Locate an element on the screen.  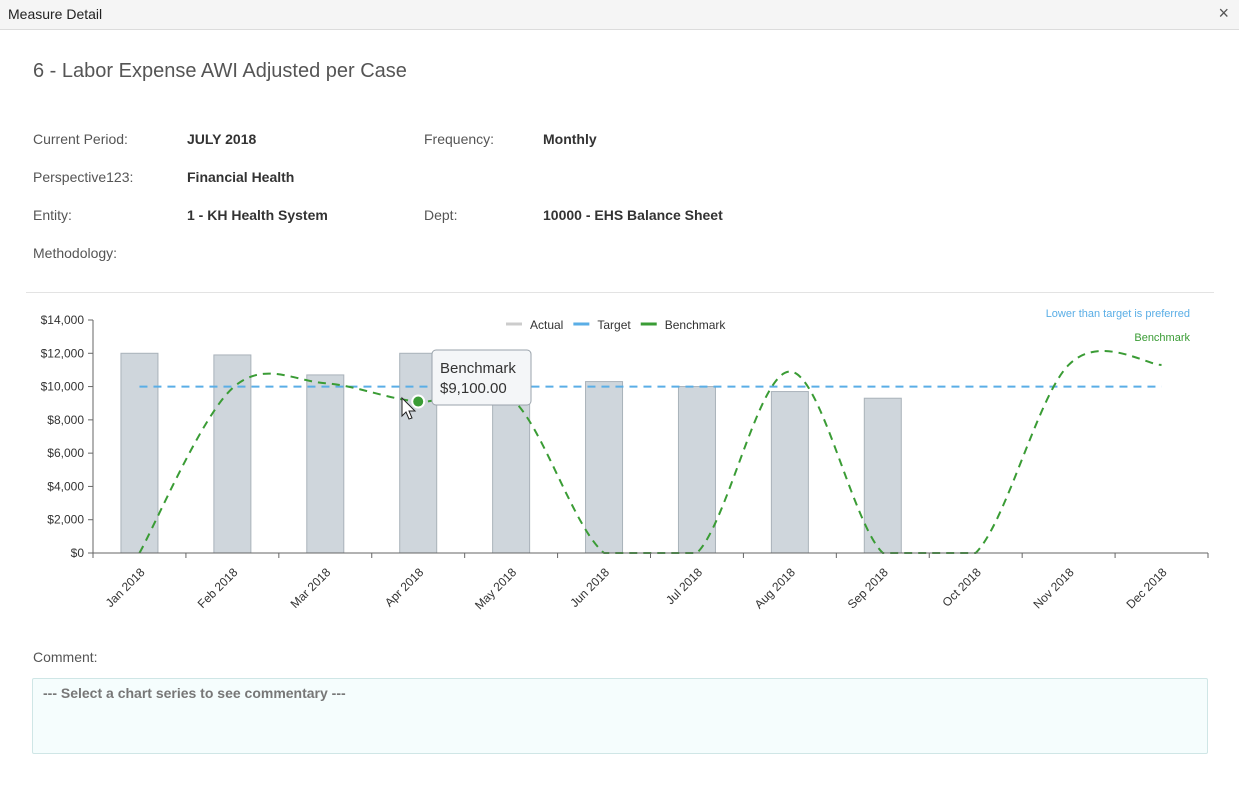
preference-note: Lower than target is preferred is located at coordinates (1118, 314).